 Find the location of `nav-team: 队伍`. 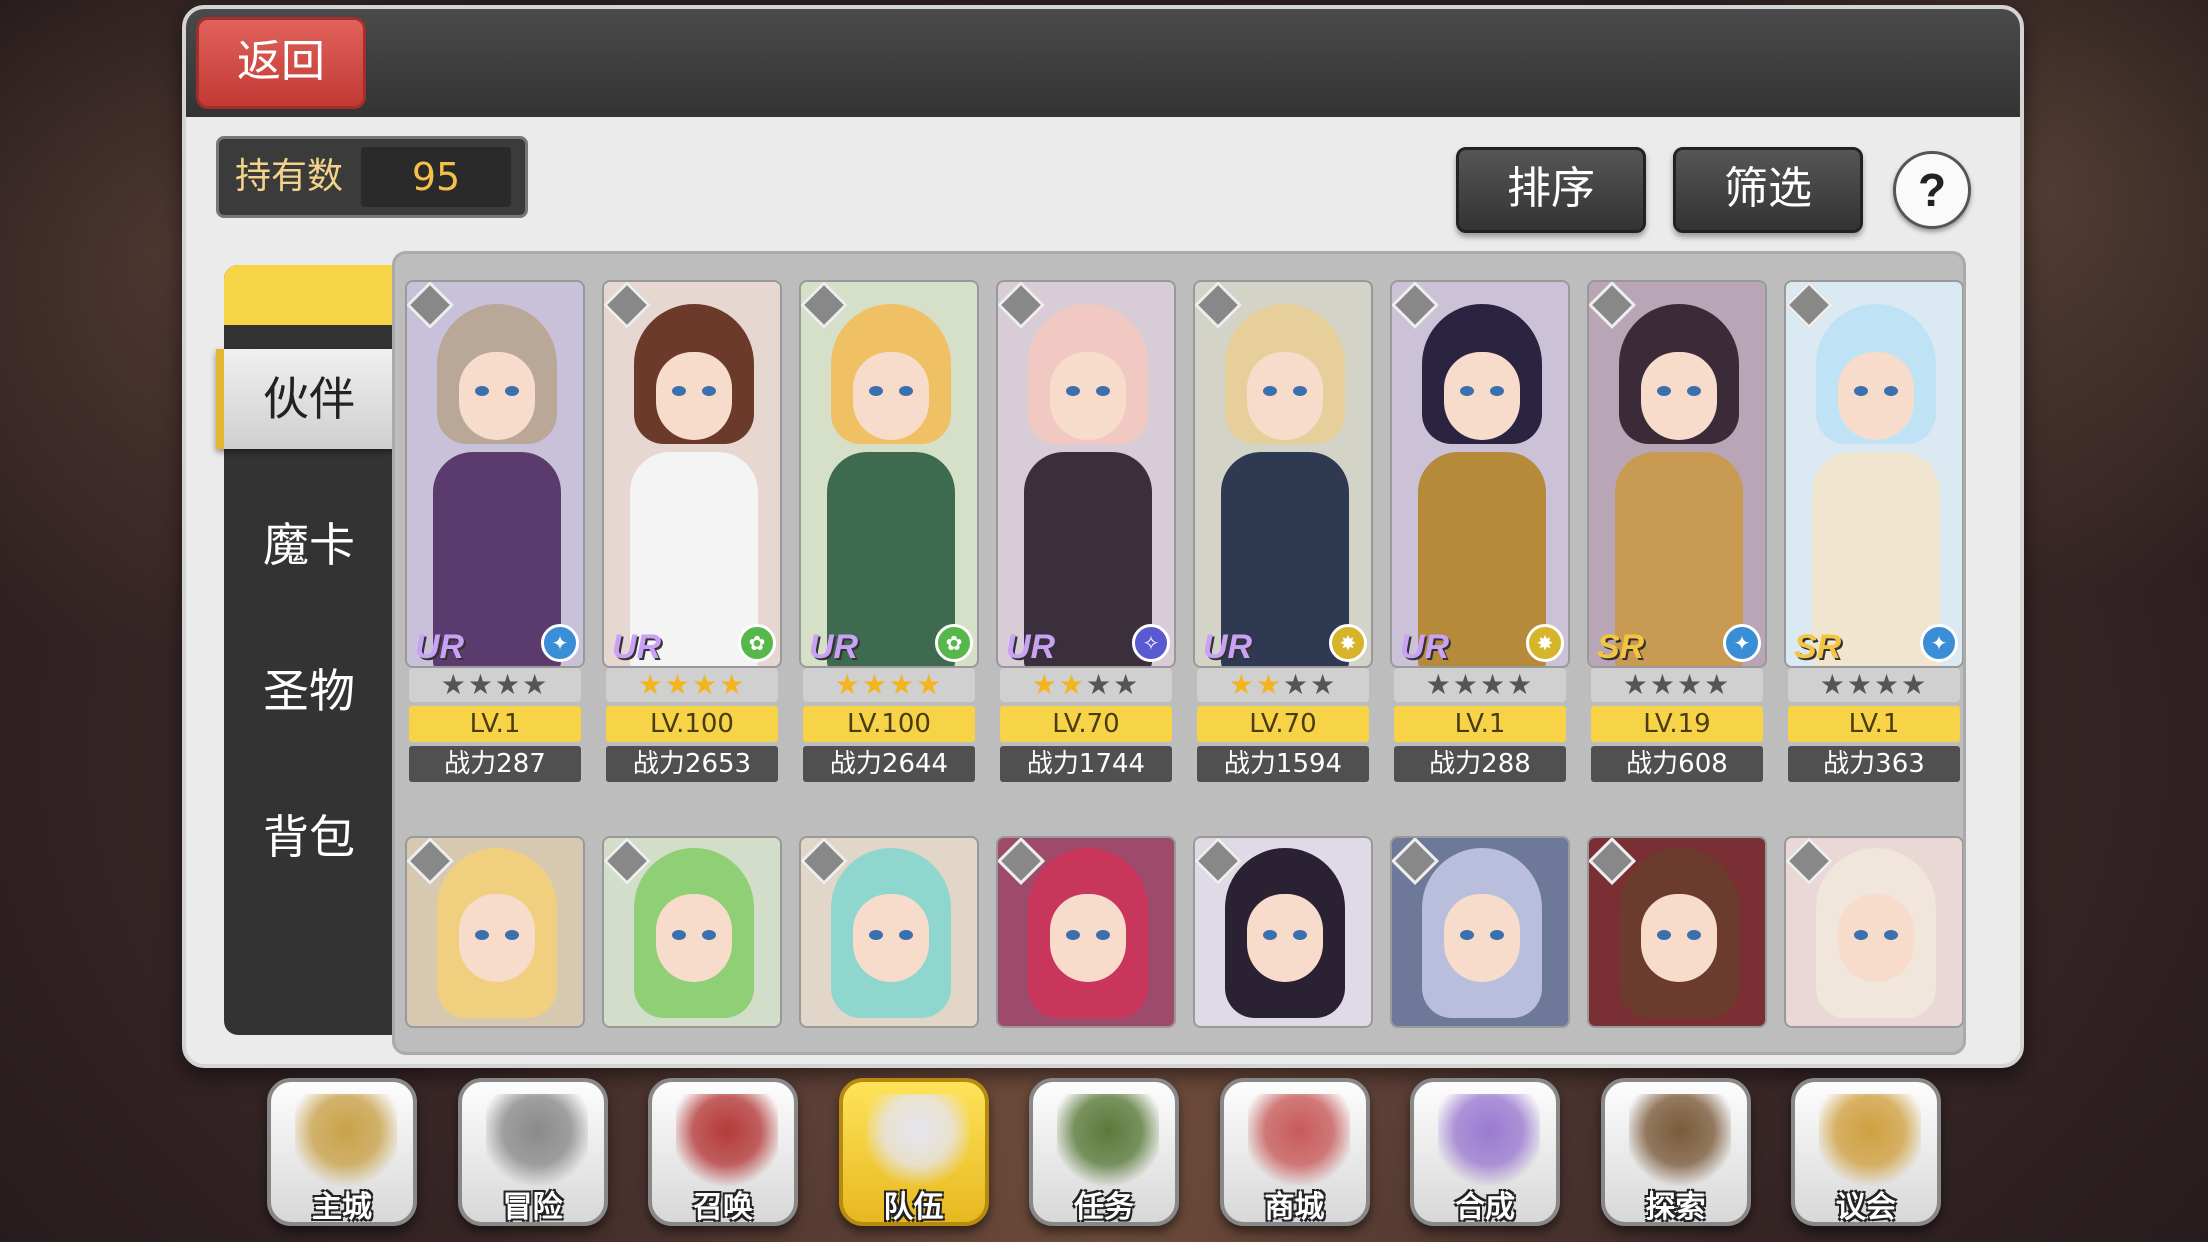

nav-team: 队伍 is located at coordinates (913, 1152).